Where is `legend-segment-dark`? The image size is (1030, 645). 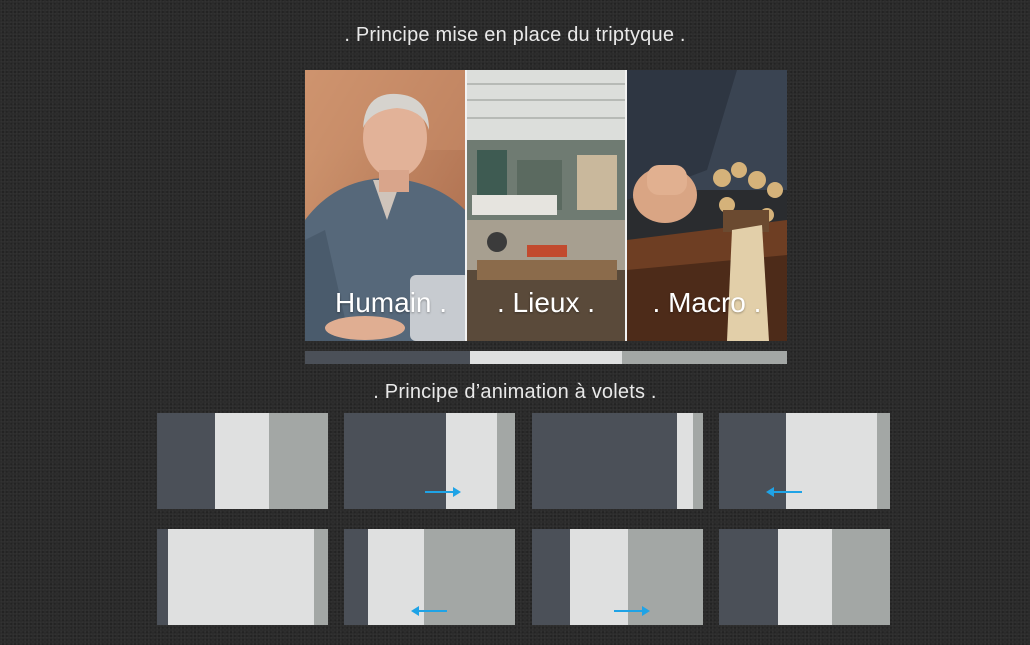
legend-segment-dark is located at coordinates (387, 357).